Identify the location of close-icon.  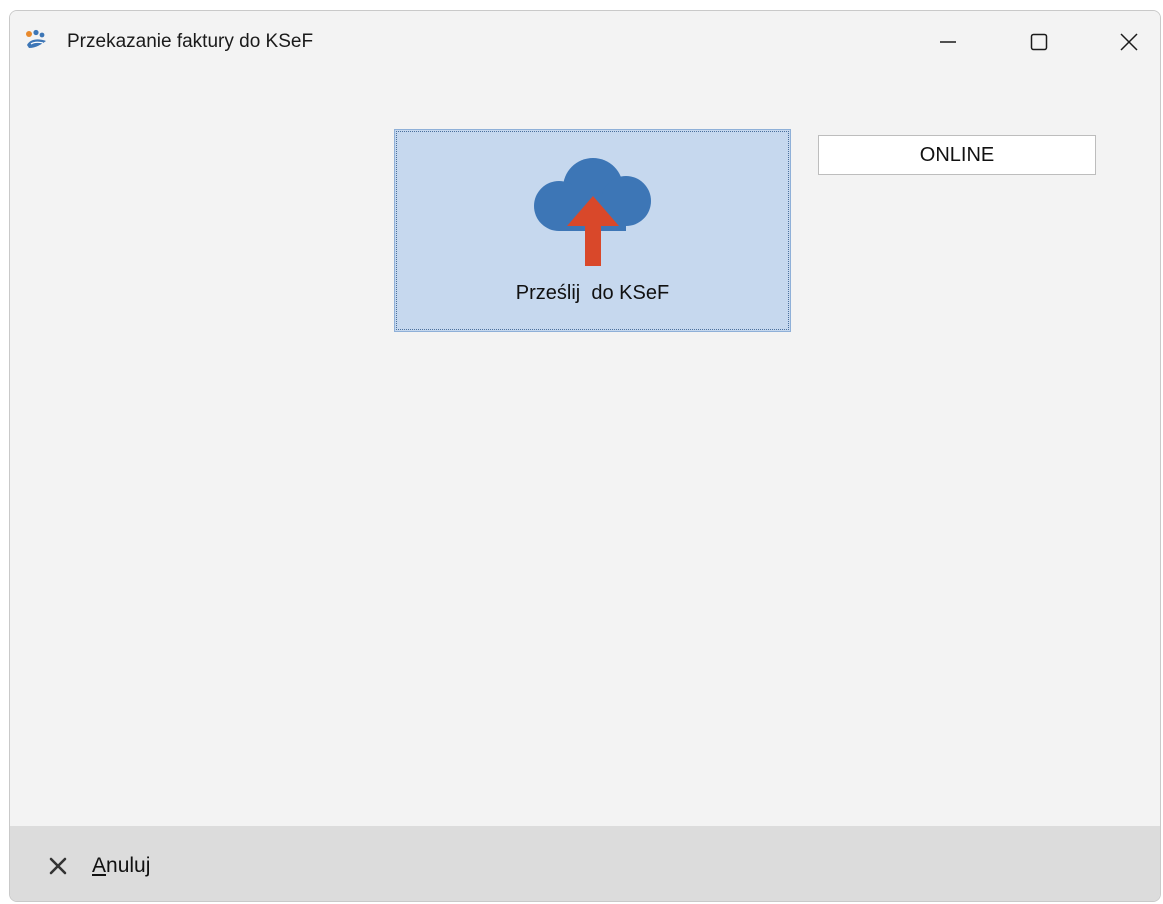
(1129, 42).